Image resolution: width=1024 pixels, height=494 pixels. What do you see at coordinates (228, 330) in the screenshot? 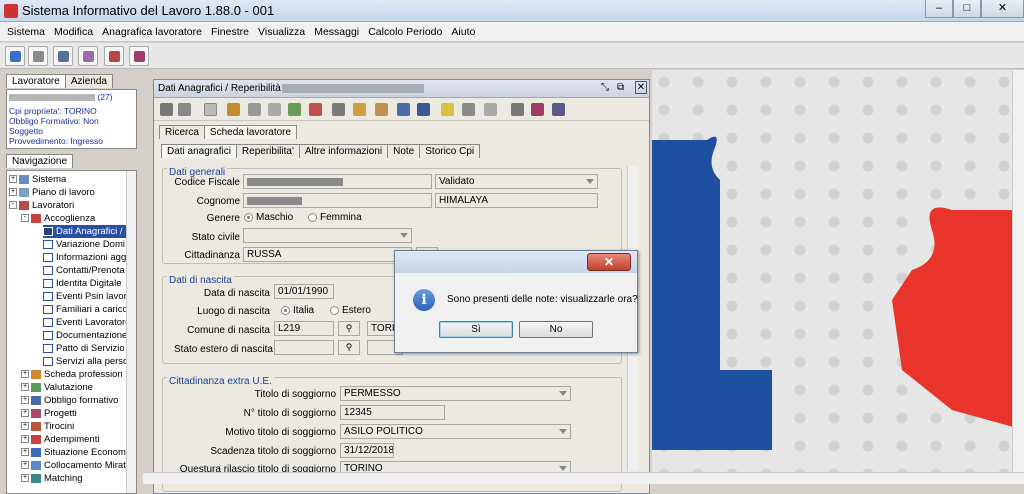
I see `comune-nascita-label: Comune di nascita` at bounding box center [228, 330].